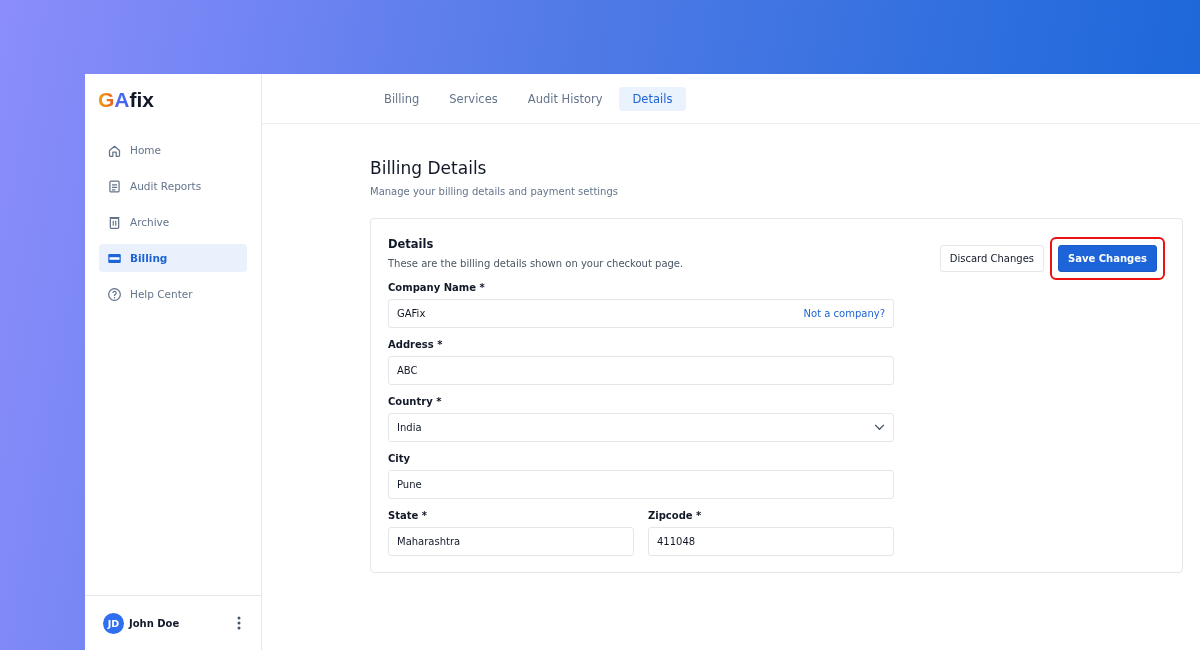  What do you see at coordinates (114, 186) in the screenshot?
I see `document-icon` at bounding box center [114, 186].